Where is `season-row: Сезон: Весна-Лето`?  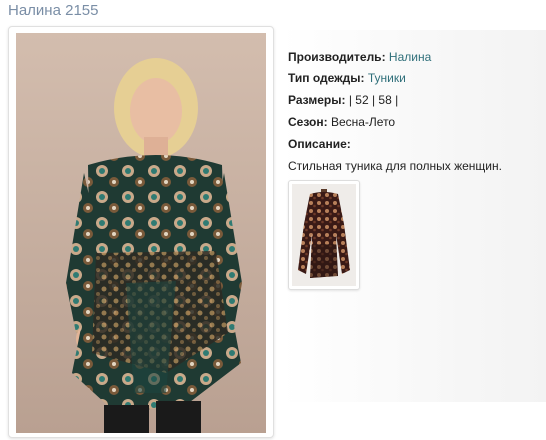 season-row: Сезон: Весна-Лето is located at coordinates (341, 122).